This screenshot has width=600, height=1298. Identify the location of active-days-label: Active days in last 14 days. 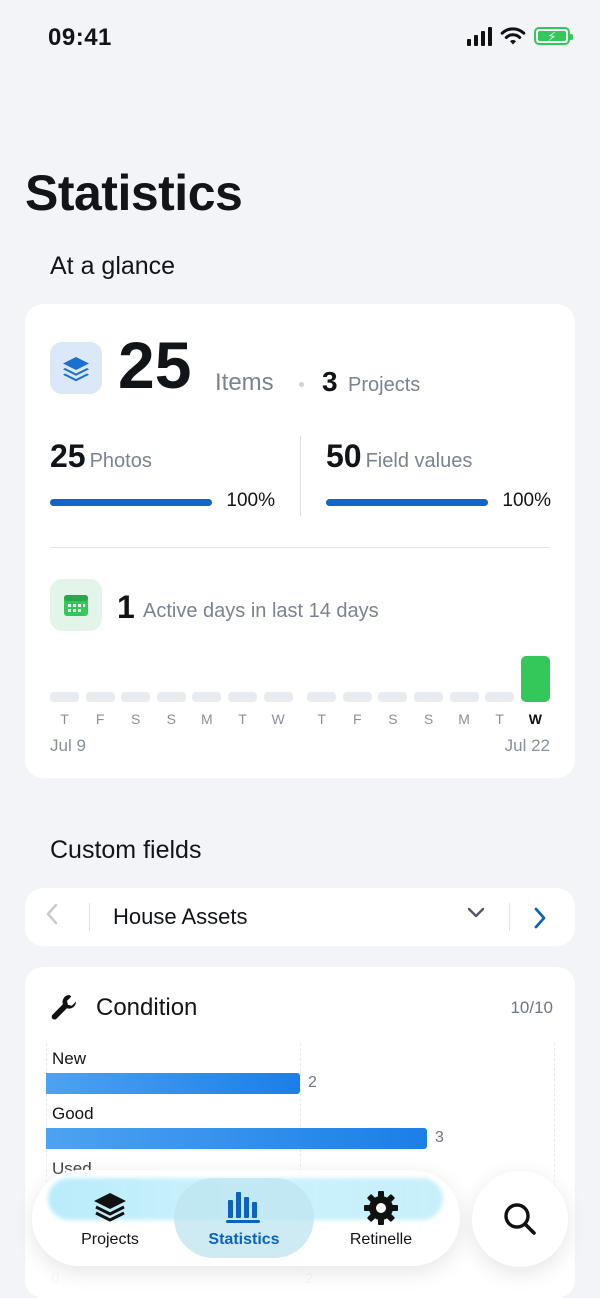
(261, 611).